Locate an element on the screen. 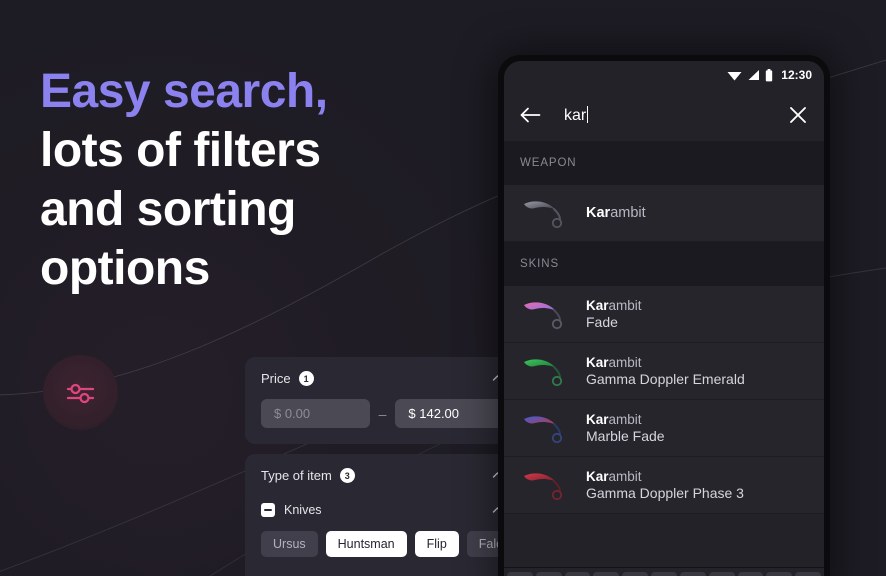 The image size is (886, 576). price-range-row: $ 0.00 – $ 142.00 is located at coordinates (383, 413).